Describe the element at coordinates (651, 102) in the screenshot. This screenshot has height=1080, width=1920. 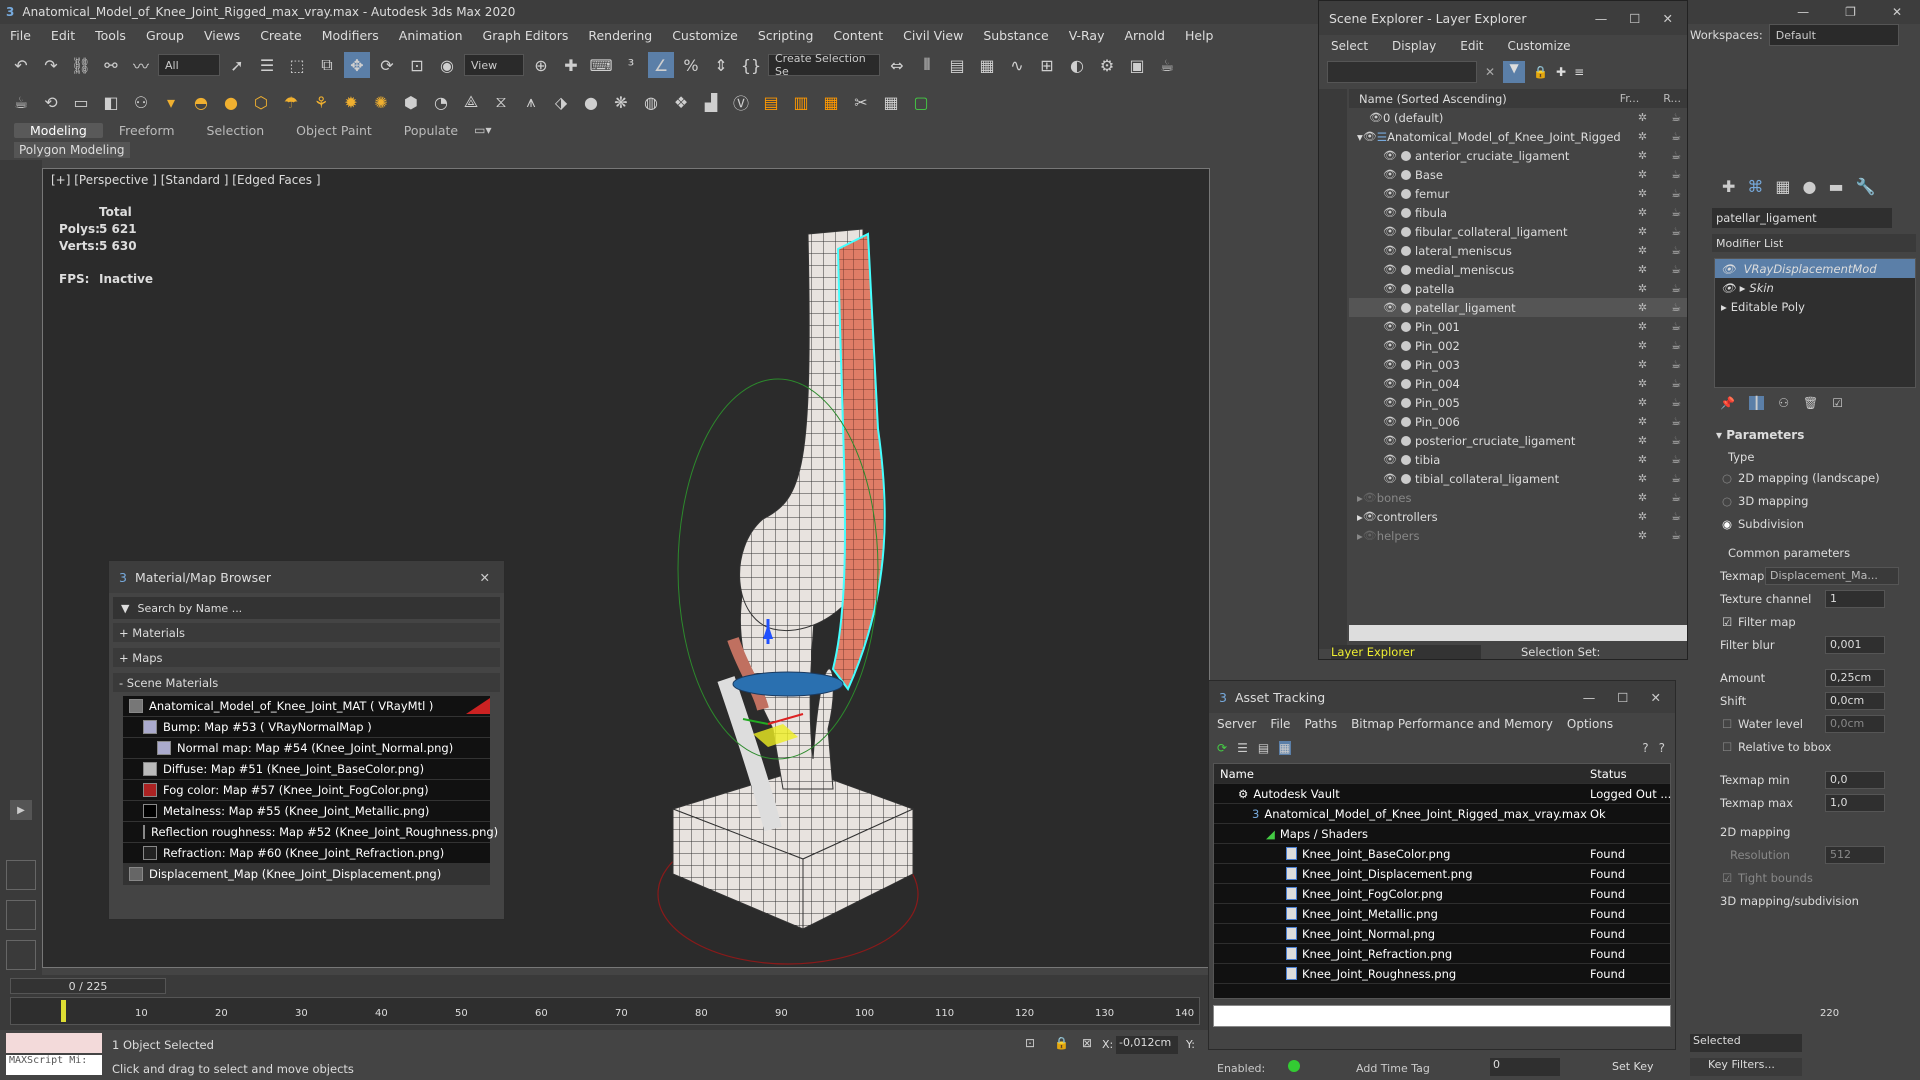
I see `vray-volume-icon: ◍` at that location.